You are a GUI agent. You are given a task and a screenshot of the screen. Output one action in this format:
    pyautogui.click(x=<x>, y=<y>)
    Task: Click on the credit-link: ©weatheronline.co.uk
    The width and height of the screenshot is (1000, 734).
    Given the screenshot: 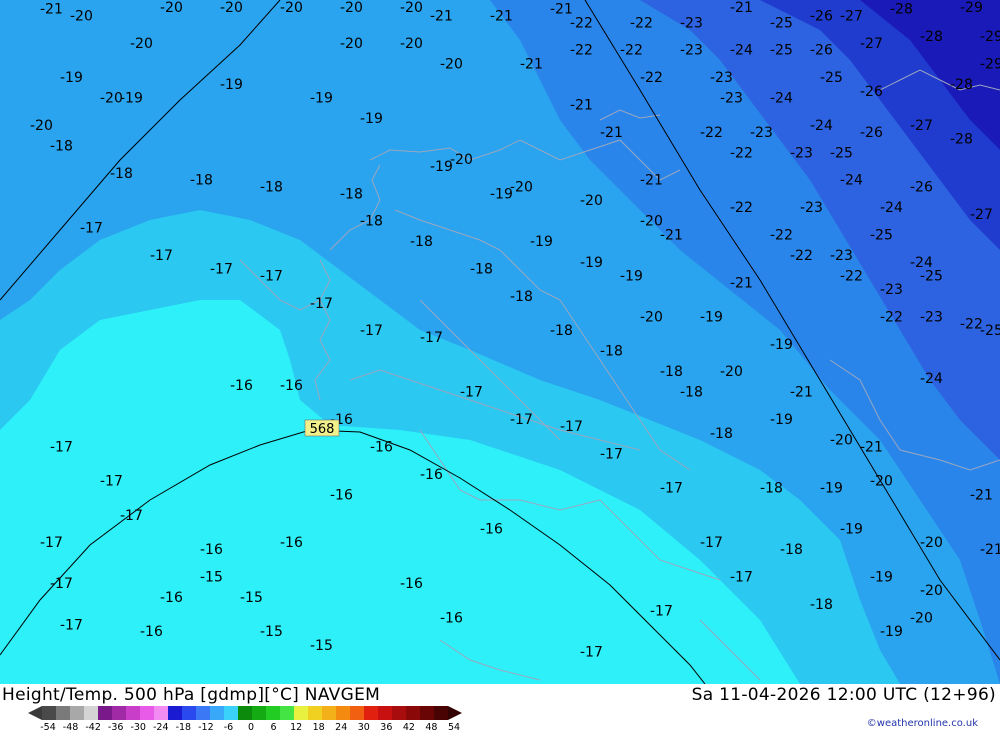 What is the action you would take?
    pyautogui.click(x=922, y=723)
    